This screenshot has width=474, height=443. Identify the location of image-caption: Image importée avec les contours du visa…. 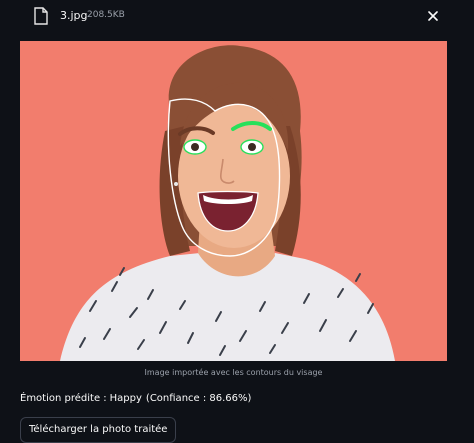
(233, 372).